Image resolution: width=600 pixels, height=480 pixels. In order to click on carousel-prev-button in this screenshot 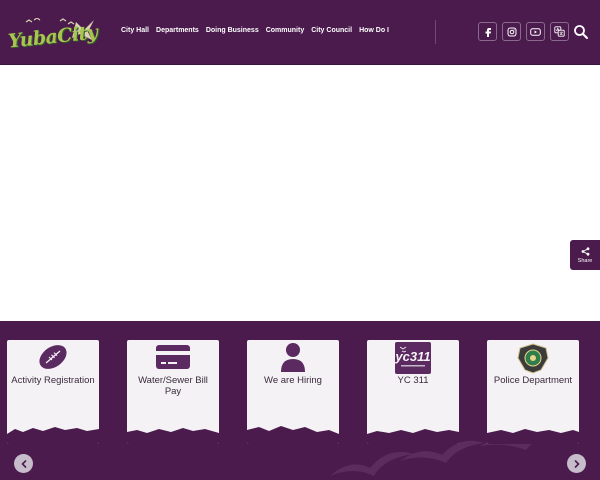, I will do `click(23, 463)`.